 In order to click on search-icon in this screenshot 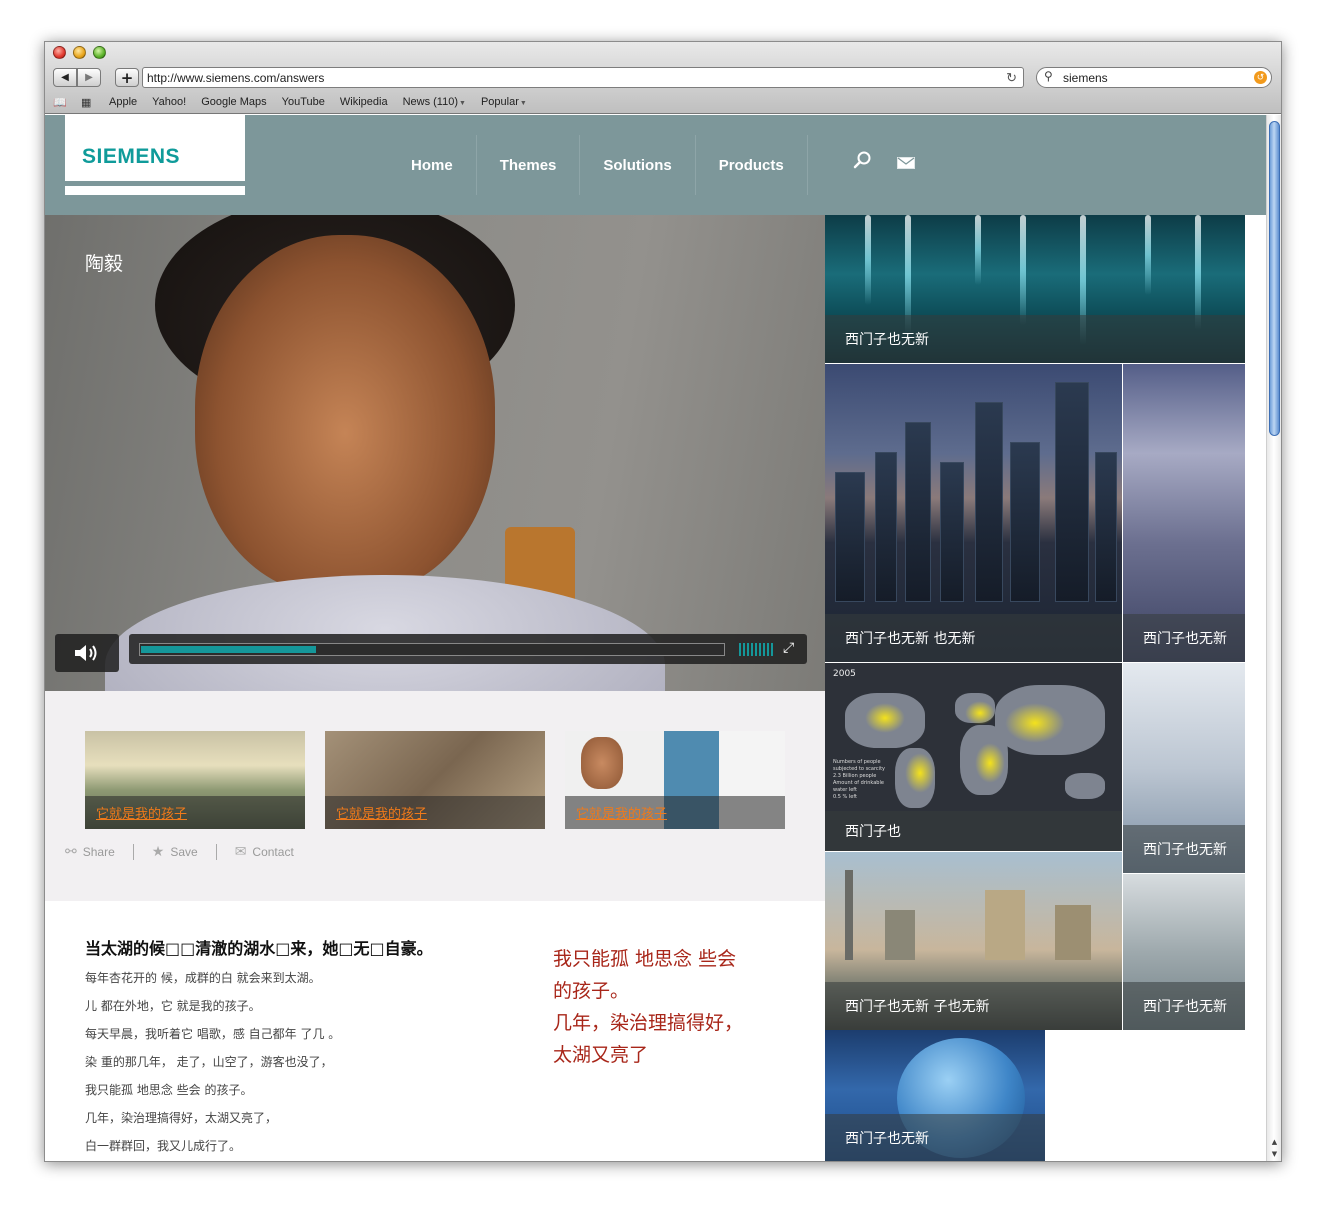, I will do `click(862, 162)`.